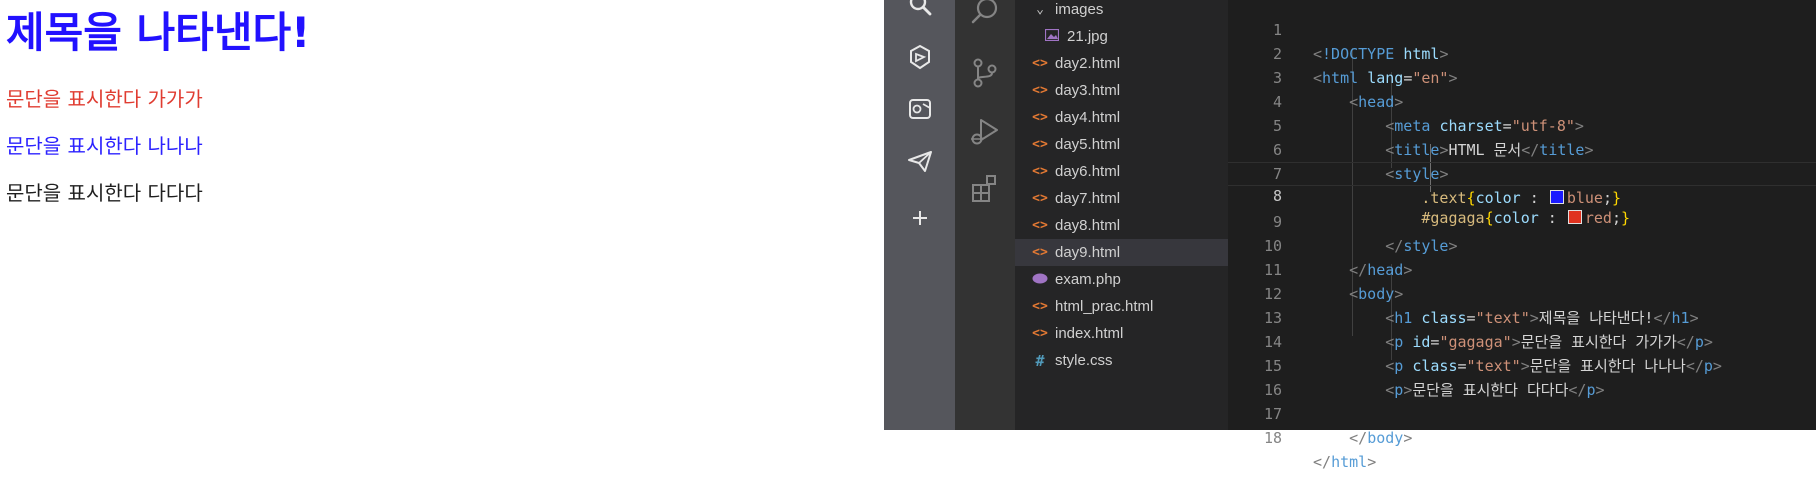 The height and width of the screenshot is (498, 1816). Describe the element at coordinates (1338, 90) in the screenshot. I see `code-line: 3 <head>` at that location.